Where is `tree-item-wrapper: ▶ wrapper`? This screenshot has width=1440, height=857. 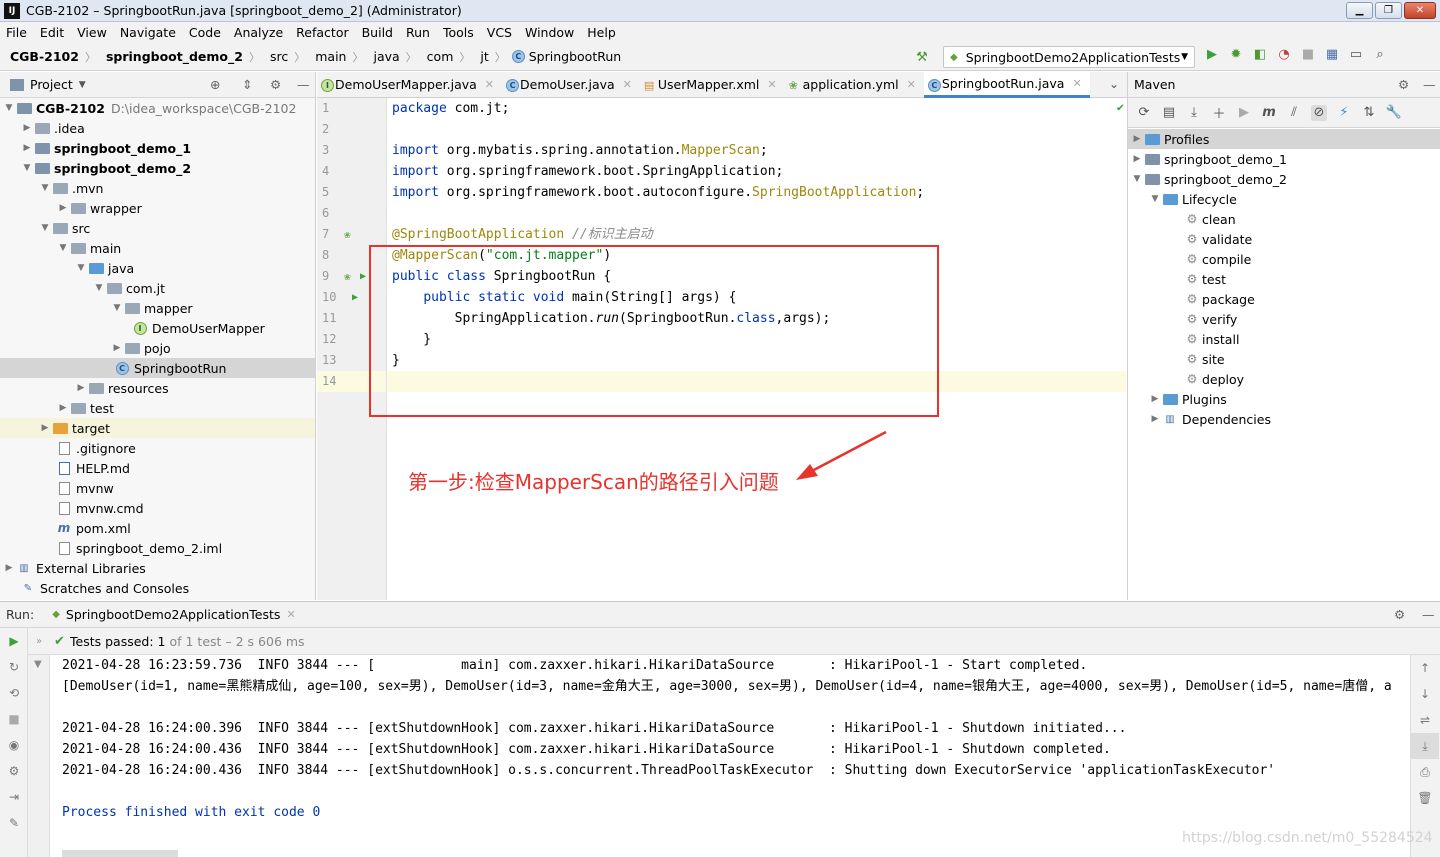
tree-item-wrapper: ▶ wrapper is located at coordinates (157, 208).